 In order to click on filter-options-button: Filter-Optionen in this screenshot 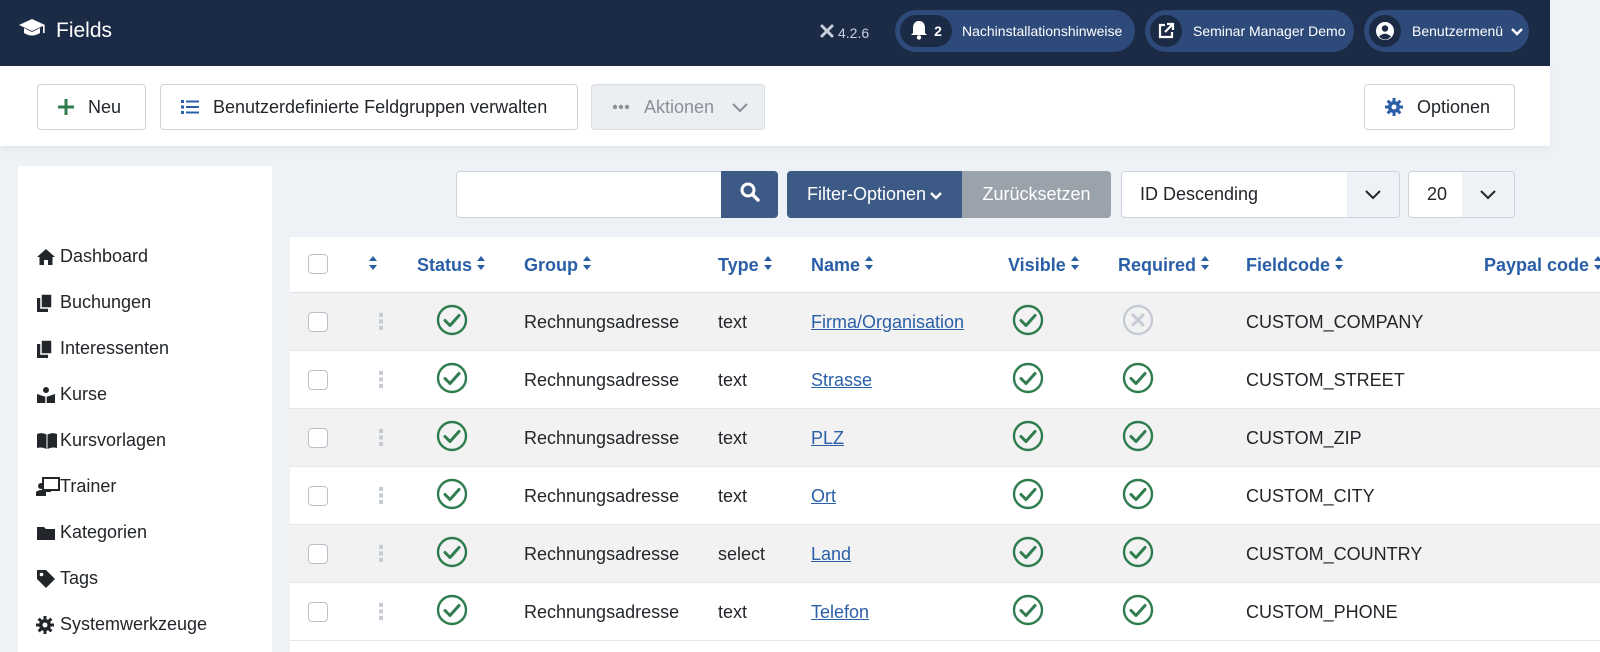, I will do `click(874, 194)`.